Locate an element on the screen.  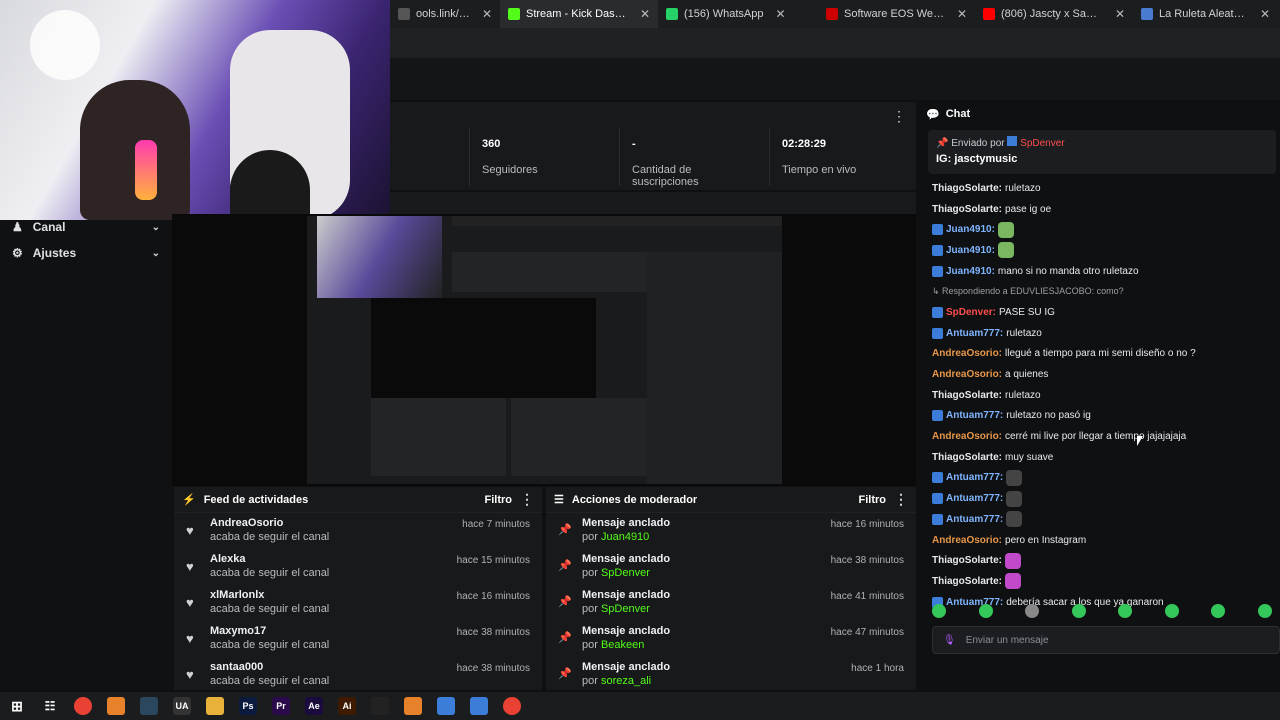
kick2-icon is located at coordinates (479, 706).